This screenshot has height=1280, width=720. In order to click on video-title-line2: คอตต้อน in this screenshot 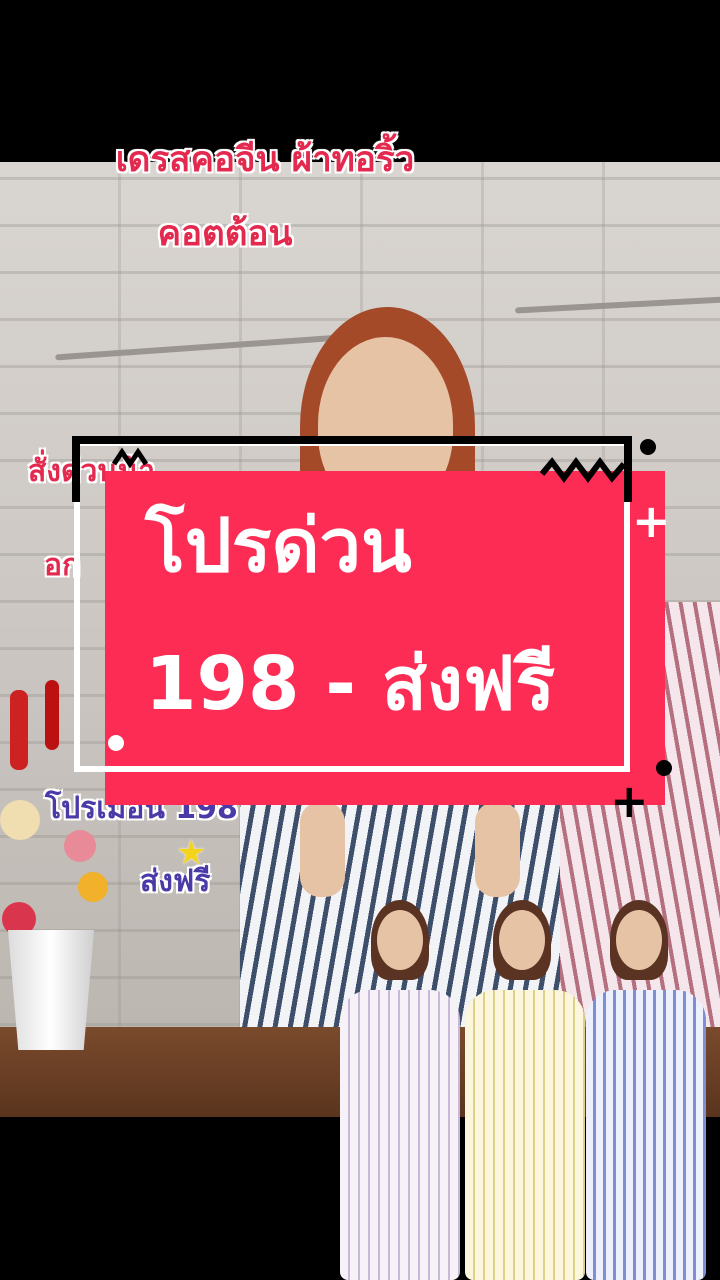, I will do `click(225, 234)`.